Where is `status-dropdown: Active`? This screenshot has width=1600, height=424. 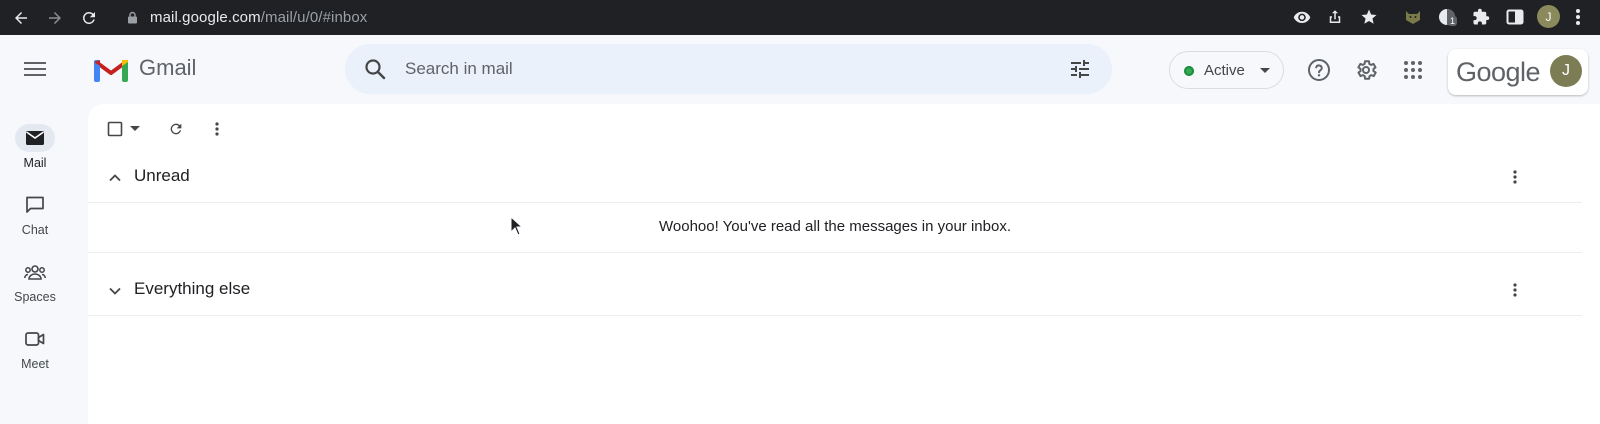 status-dropdown: Active is located at coordinates (1226, 70).